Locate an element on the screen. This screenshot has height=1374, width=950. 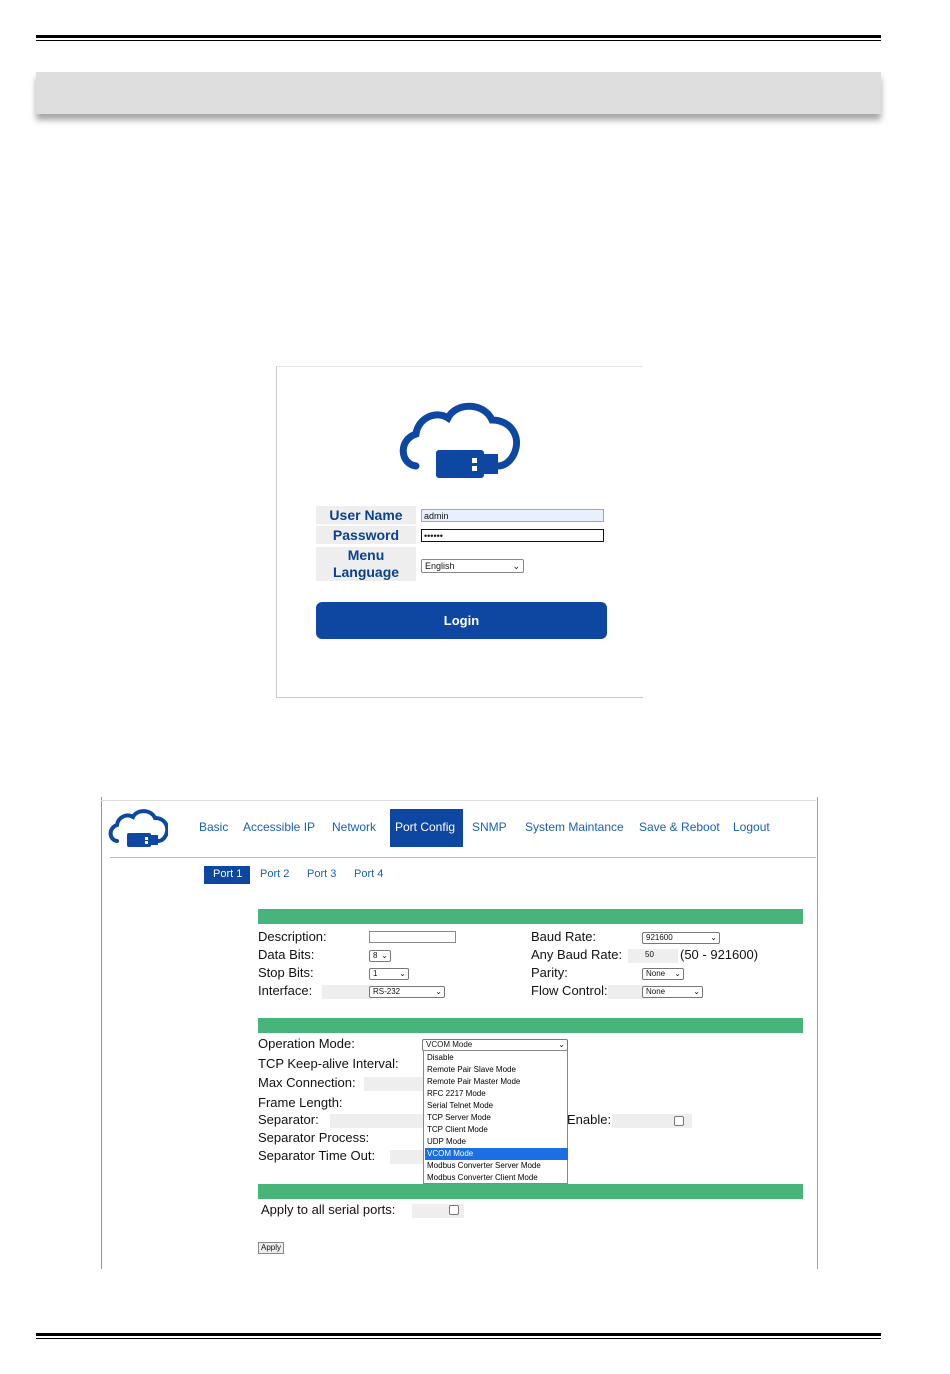
option-udp: UDP Mode is located at coordinates (496, 1142).